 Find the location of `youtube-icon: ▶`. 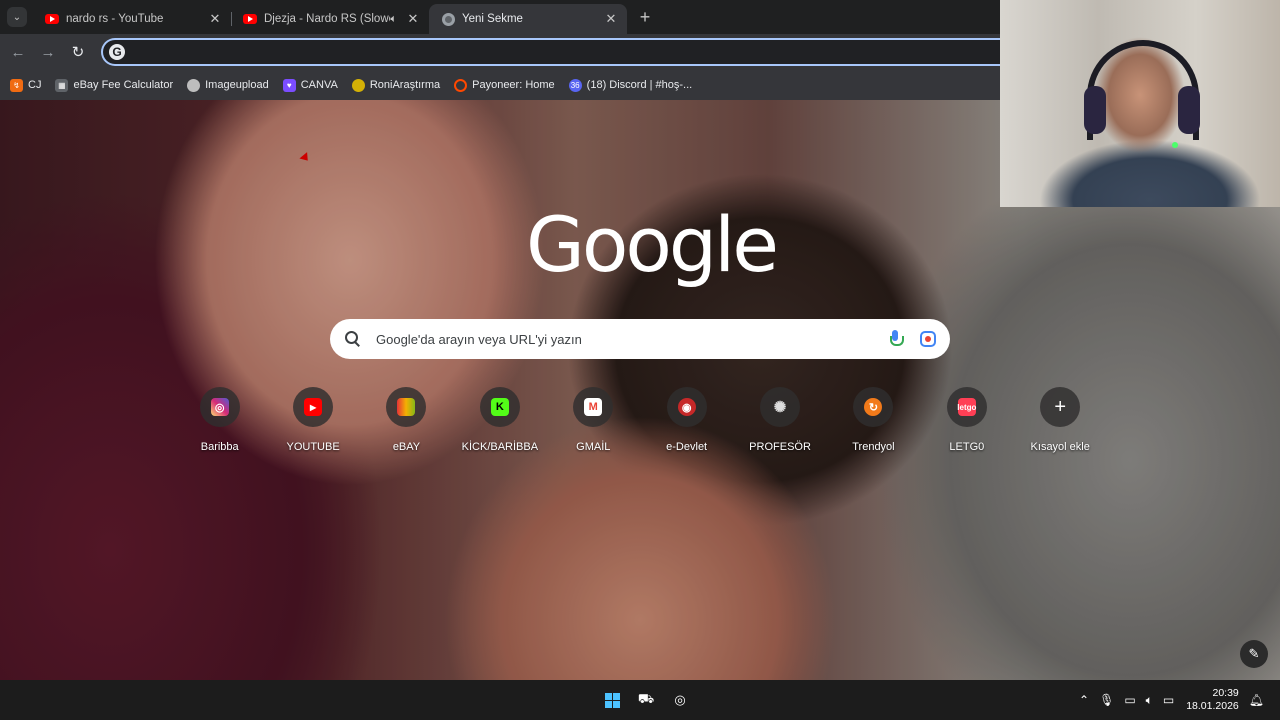

youtube-icon: ▶ is located at coordinates (313, 407).